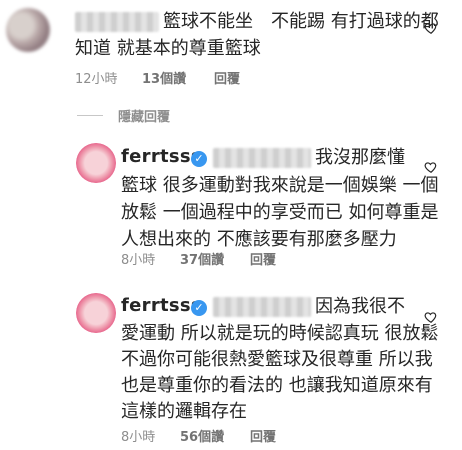 Image resolution: width=462 pixels, height=450 pixels. What do you see at coordinates (117, 22) in the screenshot?
I see `username-redacted` at bounding box center [117, 22].